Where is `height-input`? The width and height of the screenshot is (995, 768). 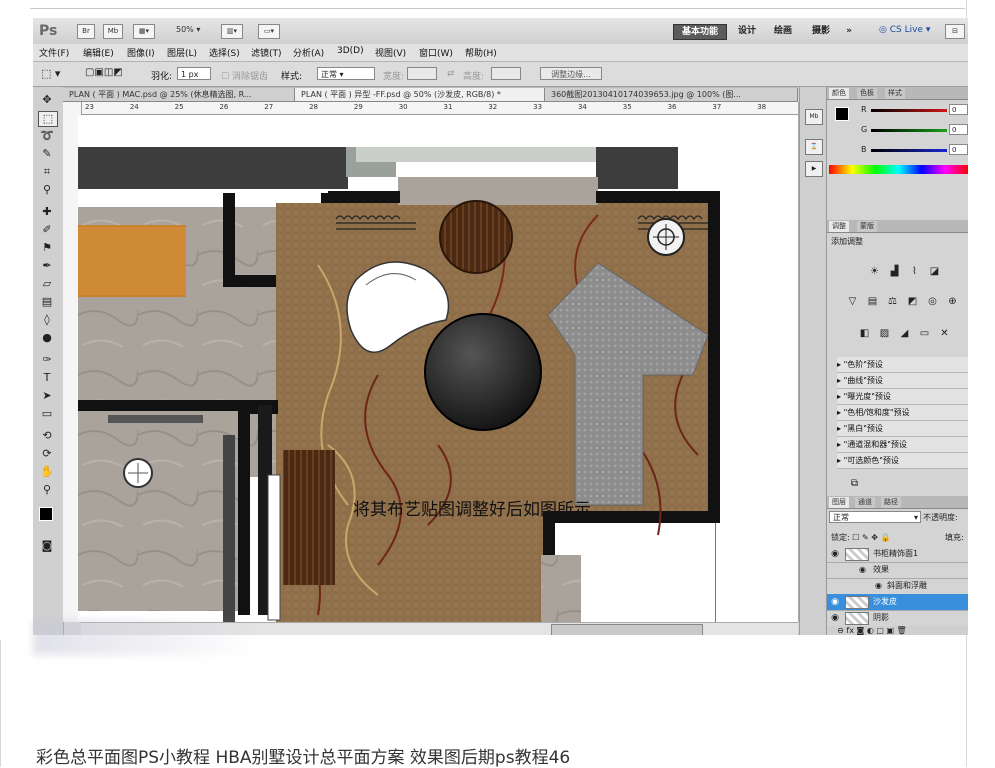 height-input is located at coordinates (506, 73).